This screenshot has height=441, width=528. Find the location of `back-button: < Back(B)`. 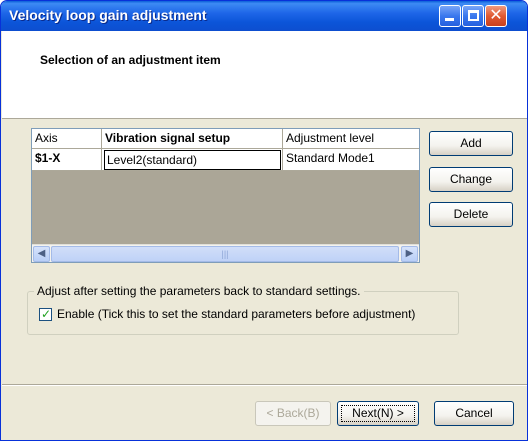

back-button: < Back(B) is located at coordinates (293, 413).